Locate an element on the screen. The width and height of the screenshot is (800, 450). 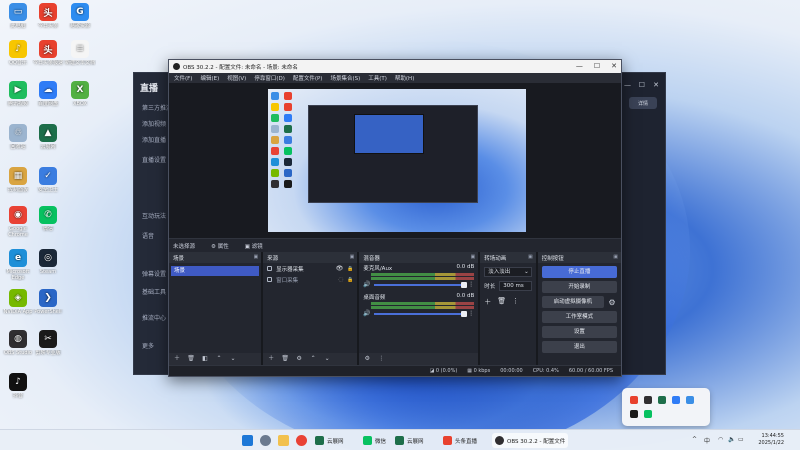
menu-view: 视图(V) is located at coordinates (236, 78).